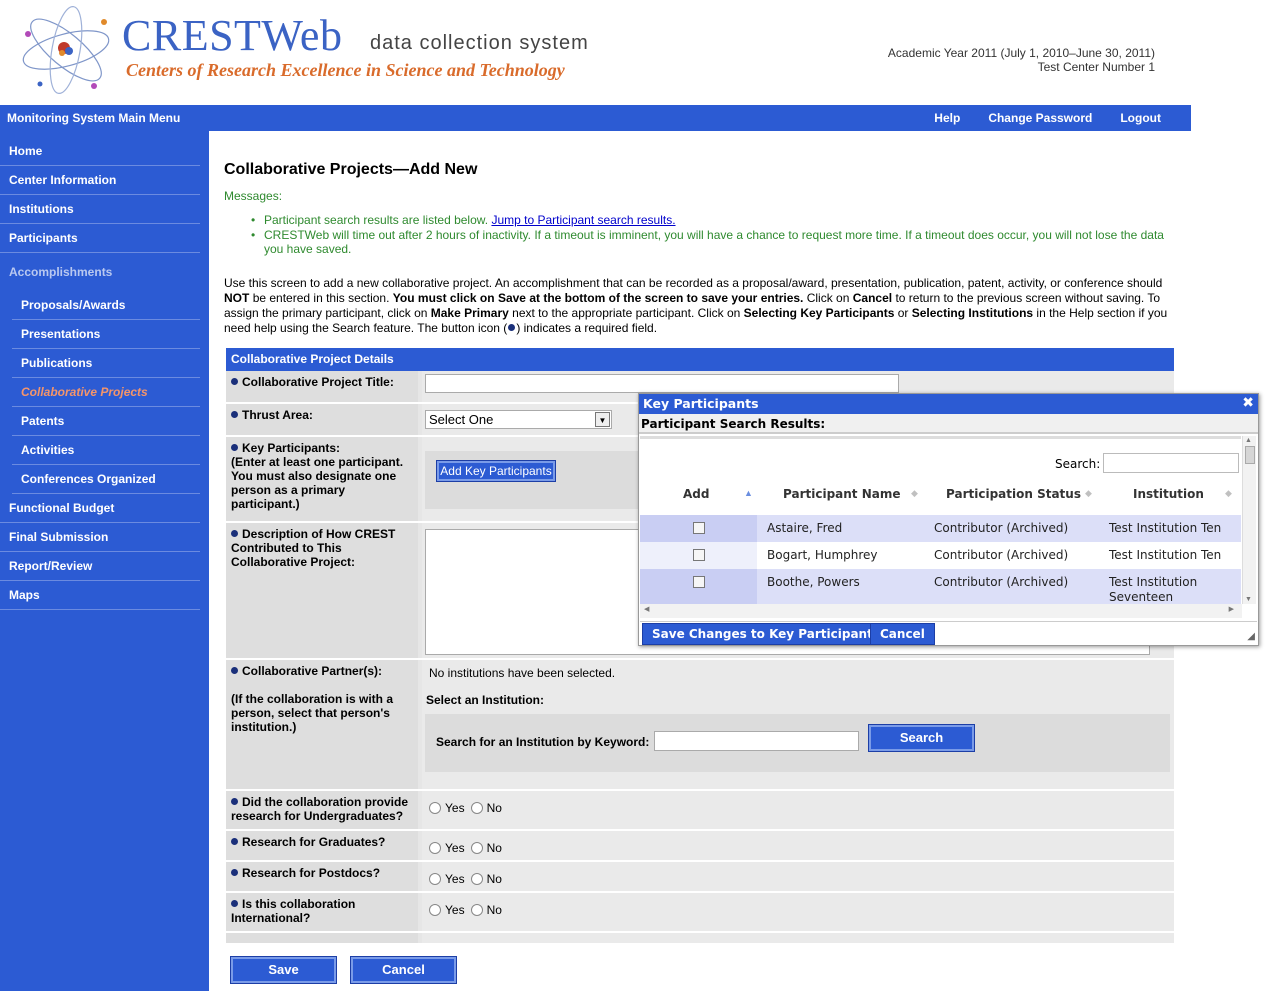  What do you see at coordinates (479, 43) in the screenshot?
I see `logo-subtitle: data collection system` at bounding box center [479, 43].